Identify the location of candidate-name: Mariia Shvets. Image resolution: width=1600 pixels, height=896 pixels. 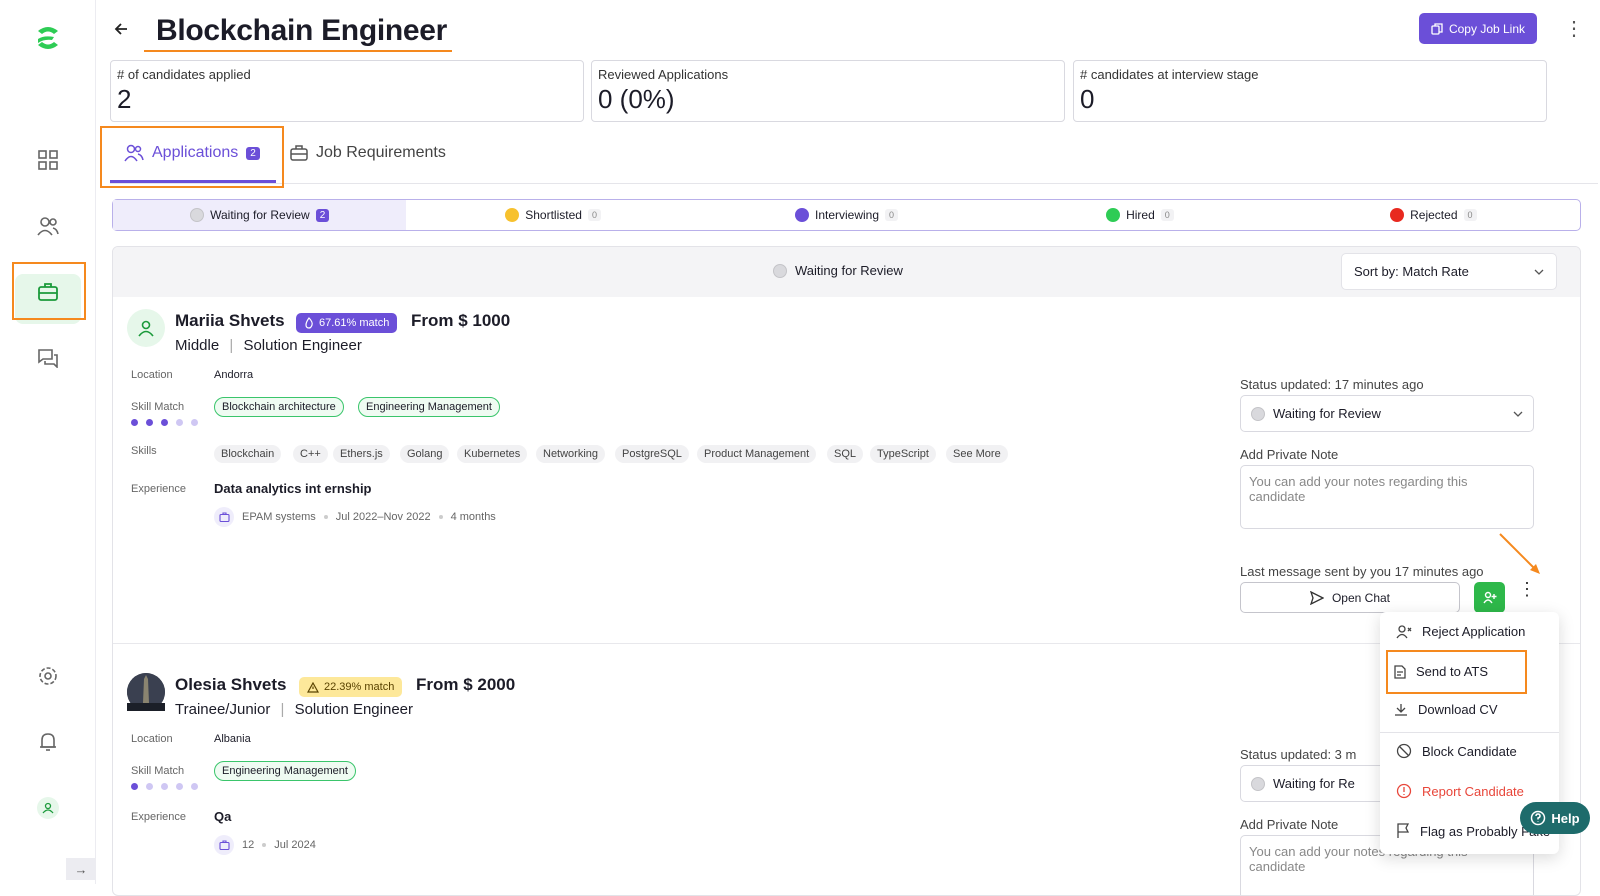
(230, 321).